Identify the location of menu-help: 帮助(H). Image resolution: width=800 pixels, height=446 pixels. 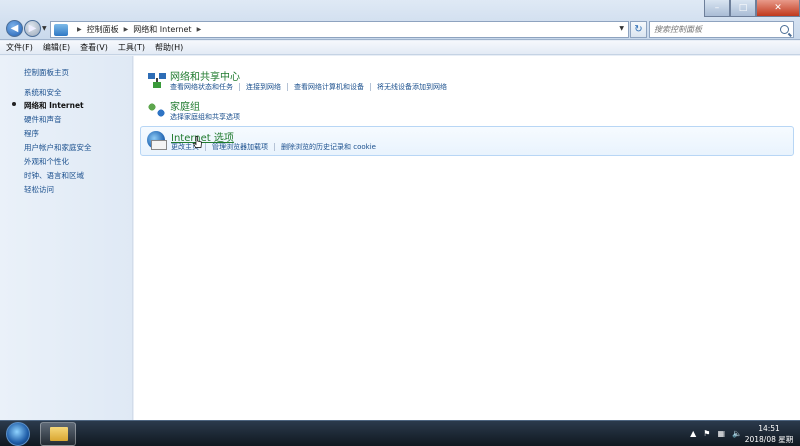
(169, 47).